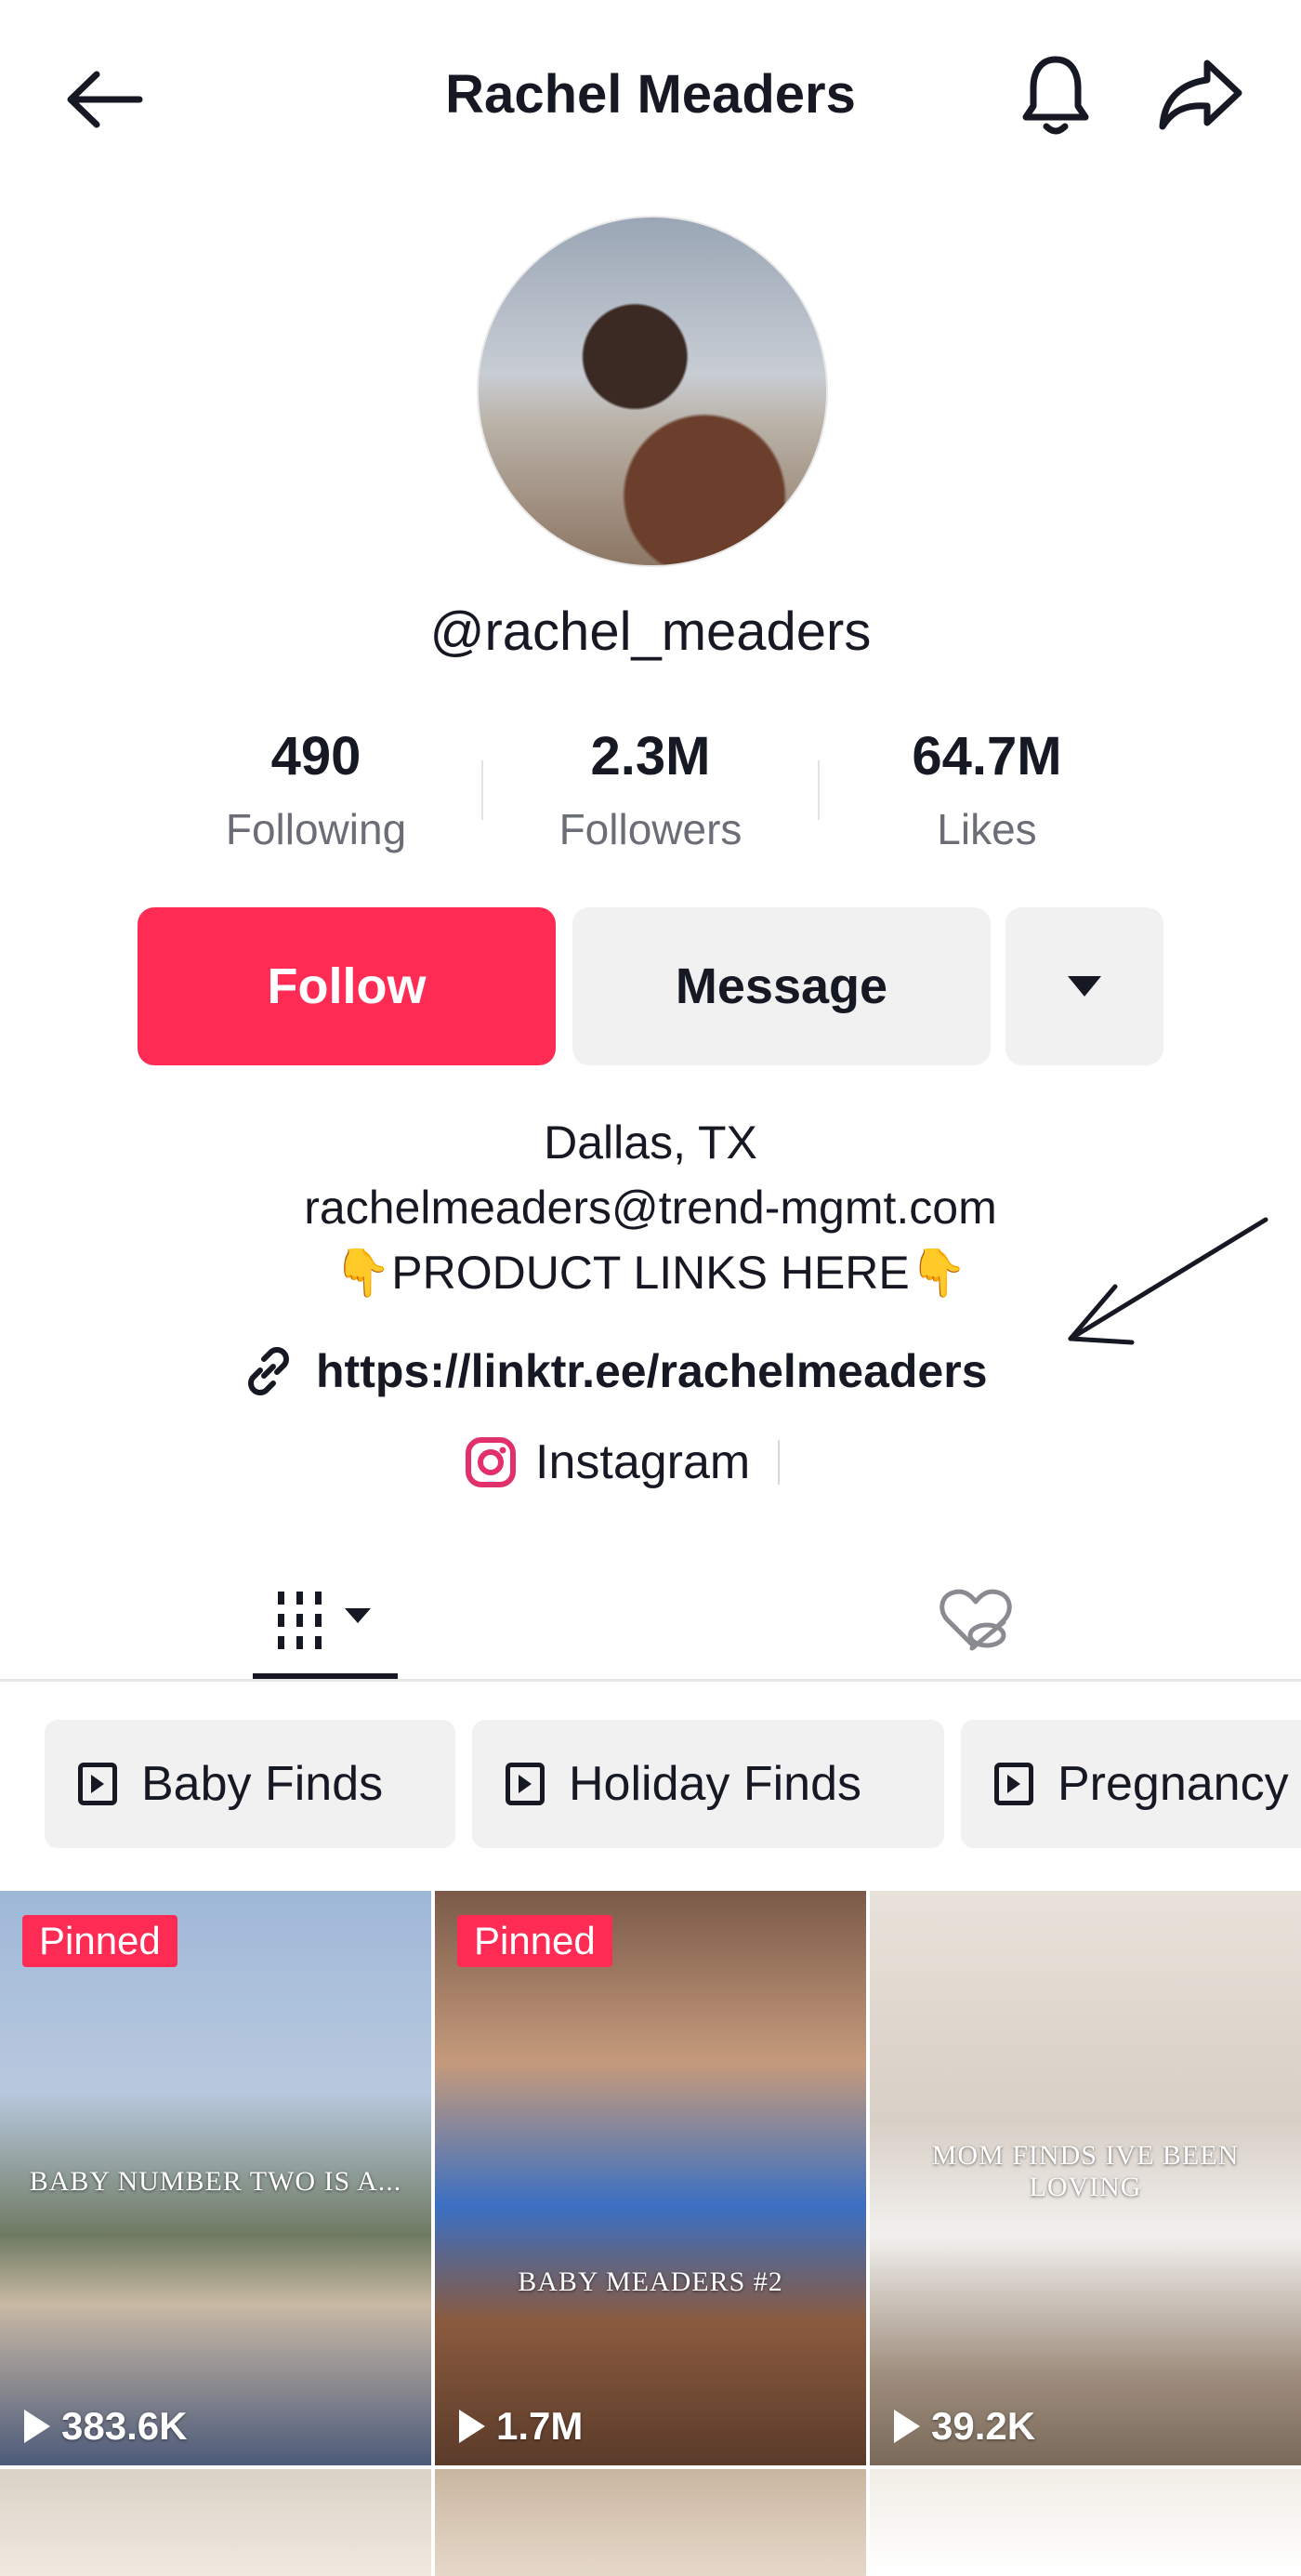 The image size is (1301, 2576). I want to click on view-count: 39.2K, so click(964, 2426).